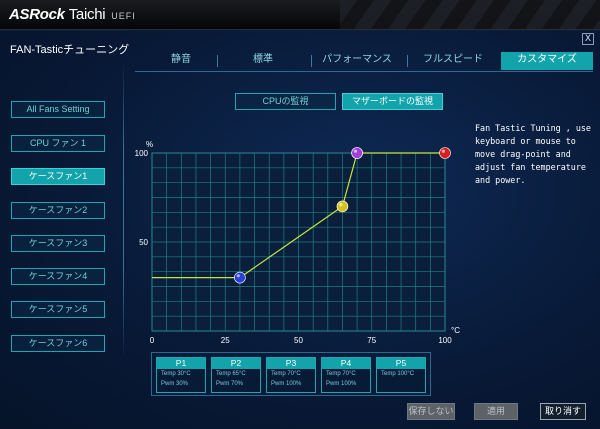 Image resolution: width=600 pixels, height=429 pixels. I want to click on apply-button: 適用, so click(496, 411).